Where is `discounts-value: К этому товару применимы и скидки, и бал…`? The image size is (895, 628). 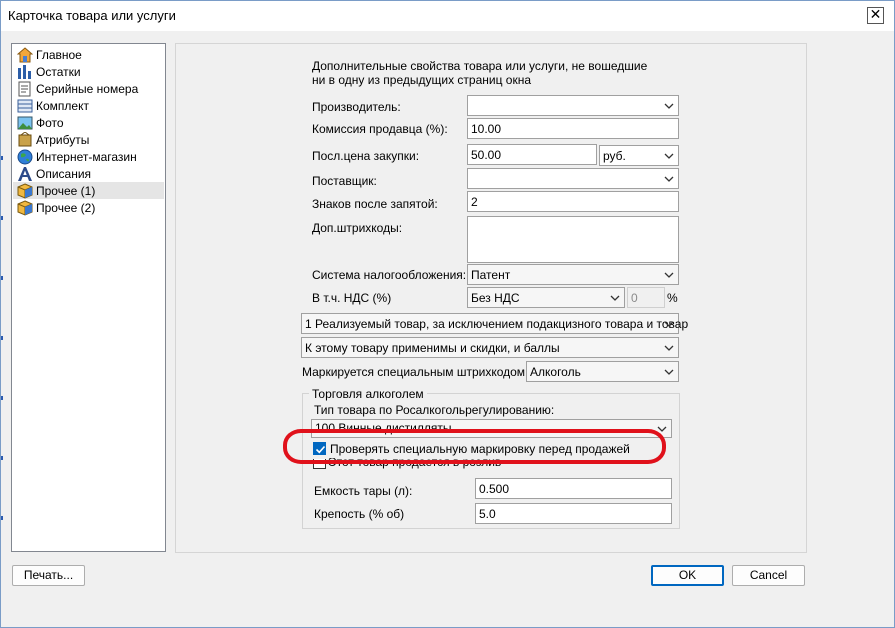
discounts-value: К этому товару применимы и скидки, и бал… is located at coordinates (432, 348).